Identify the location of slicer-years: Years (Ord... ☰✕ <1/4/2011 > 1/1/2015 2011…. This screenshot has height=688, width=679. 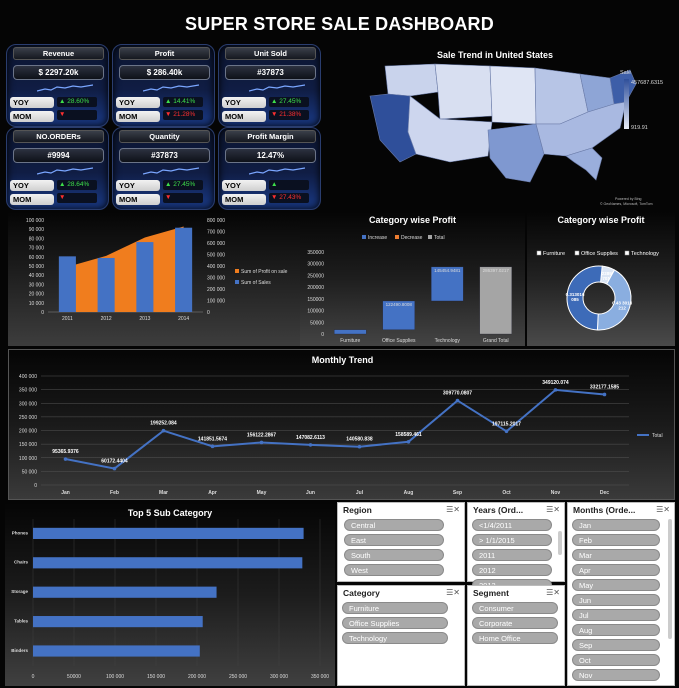
(516, 546).